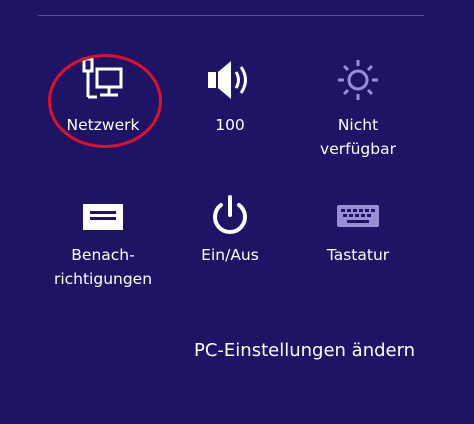  I want to click on keyboard-icon, so click(358, 216).